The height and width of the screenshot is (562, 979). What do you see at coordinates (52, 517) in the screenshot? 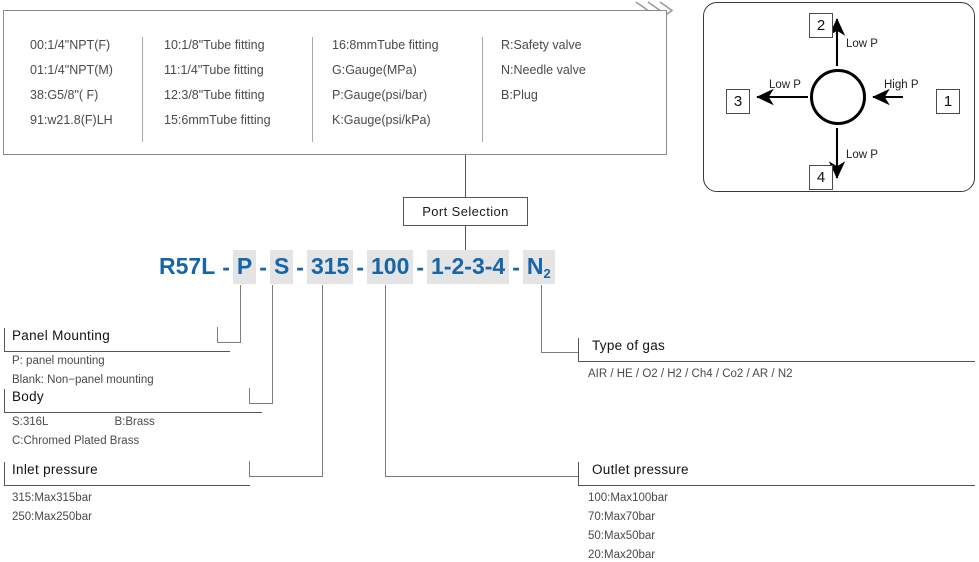
I see `callout-line: 250:Max250bar` at bounding box center [52, 517].